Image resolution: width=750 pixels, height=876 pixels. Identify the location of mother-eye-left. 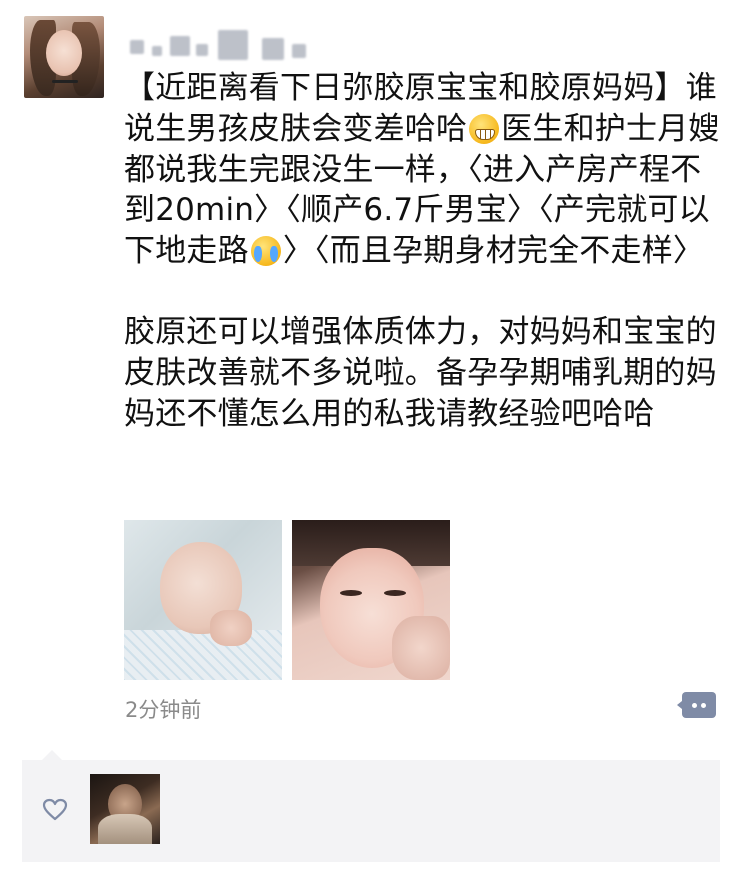
(351, 593).